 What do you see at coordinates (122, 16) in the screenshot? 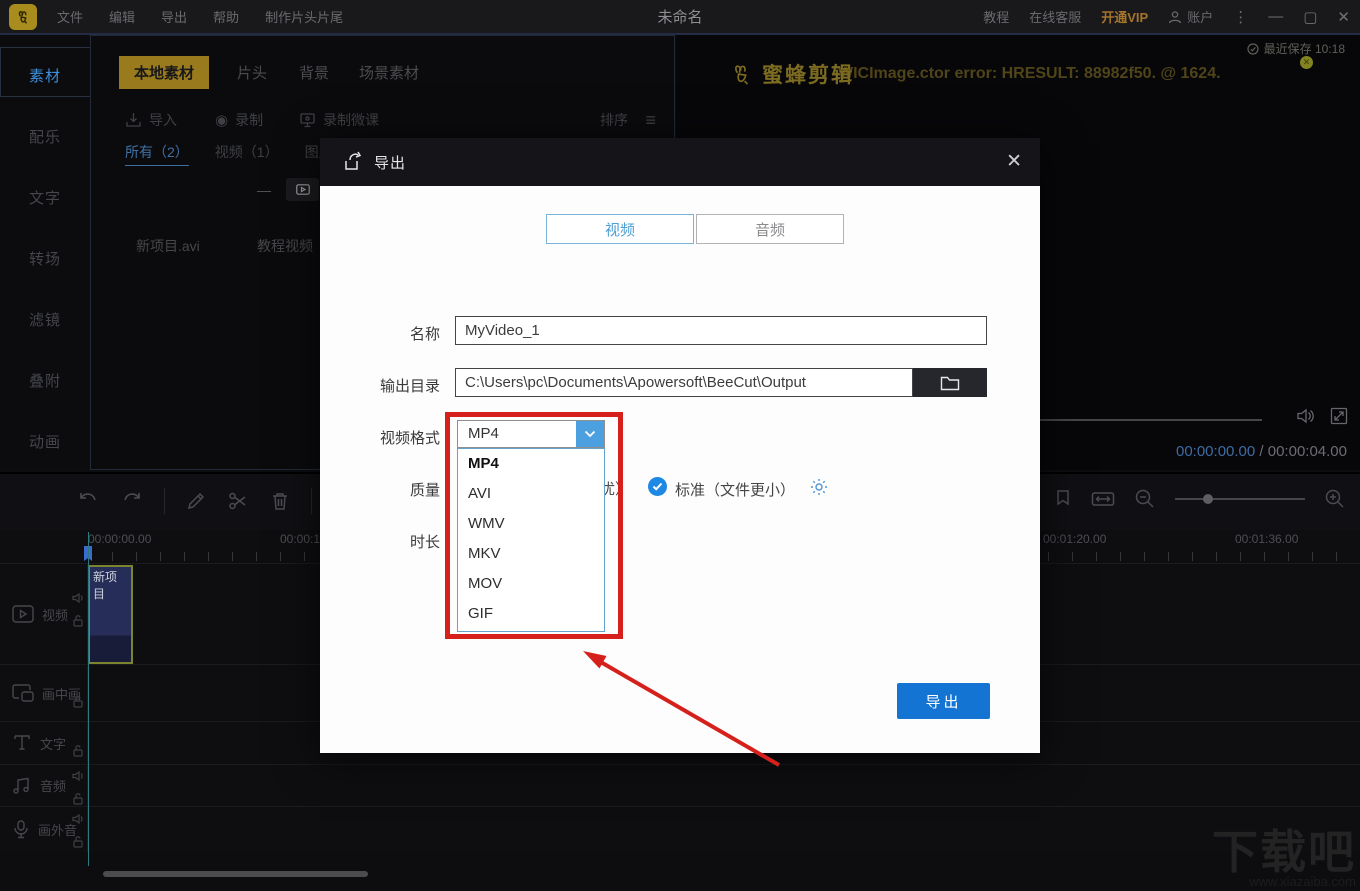
I see `menu-edit: 编辑` at bounding box center [122, 16].